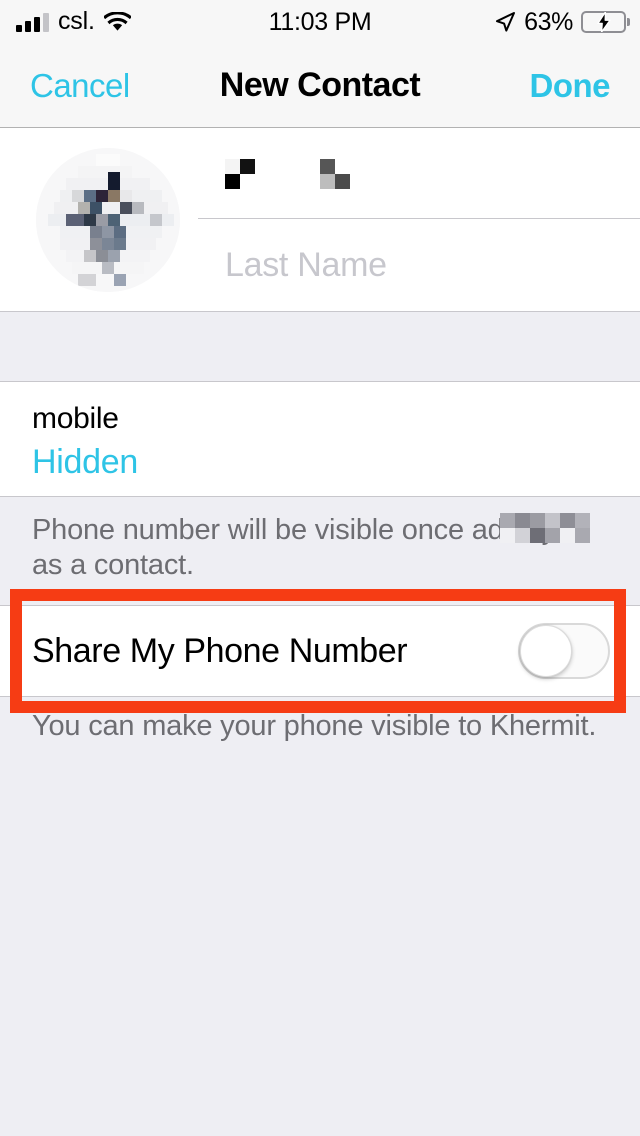 The image size is (640, 1136). What do you see at coordinates (419, 265) in the screenshot?
I see `last-name-field: Last Name` at bounding box center [419, 265].